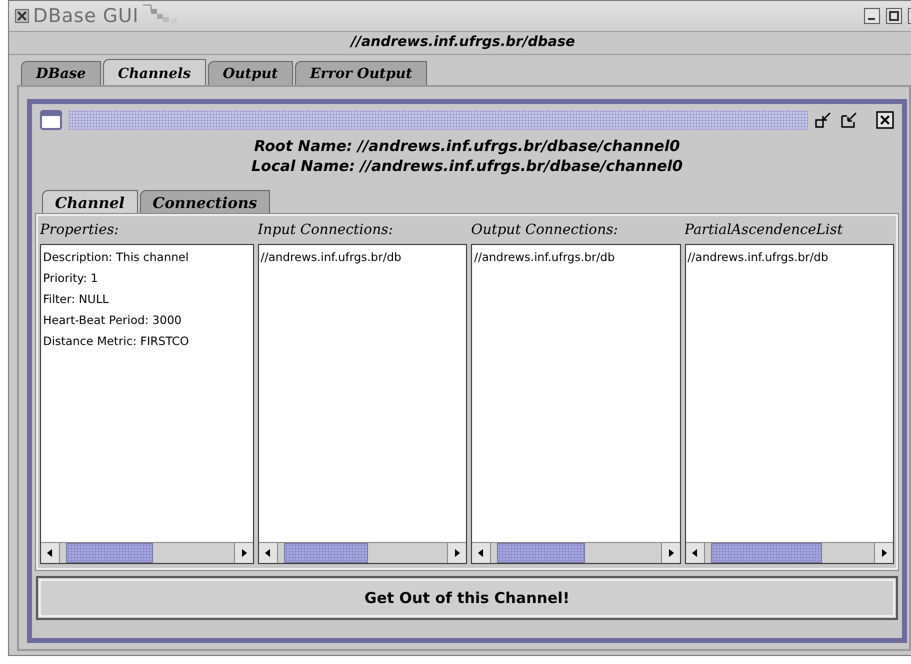  I want to click on tab: Channels, so click(154, 72).